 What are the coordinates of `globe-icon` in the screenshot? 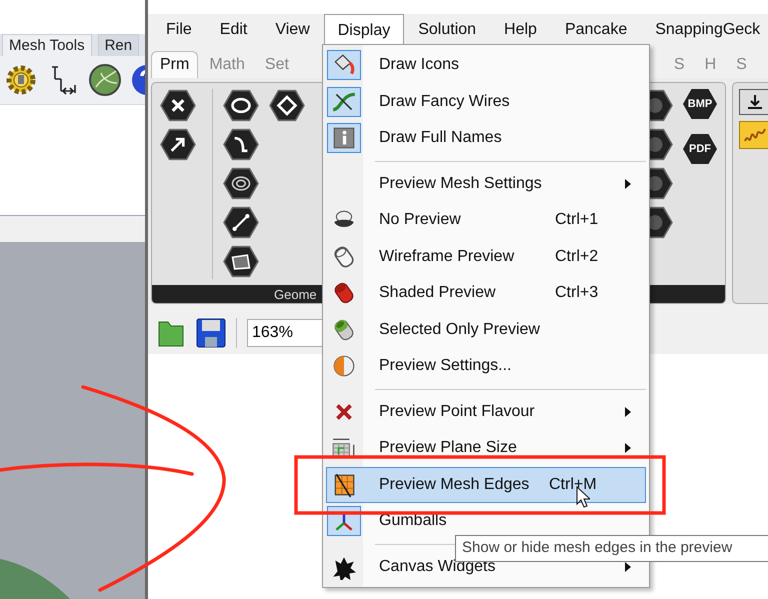 It's located at (105, 80).